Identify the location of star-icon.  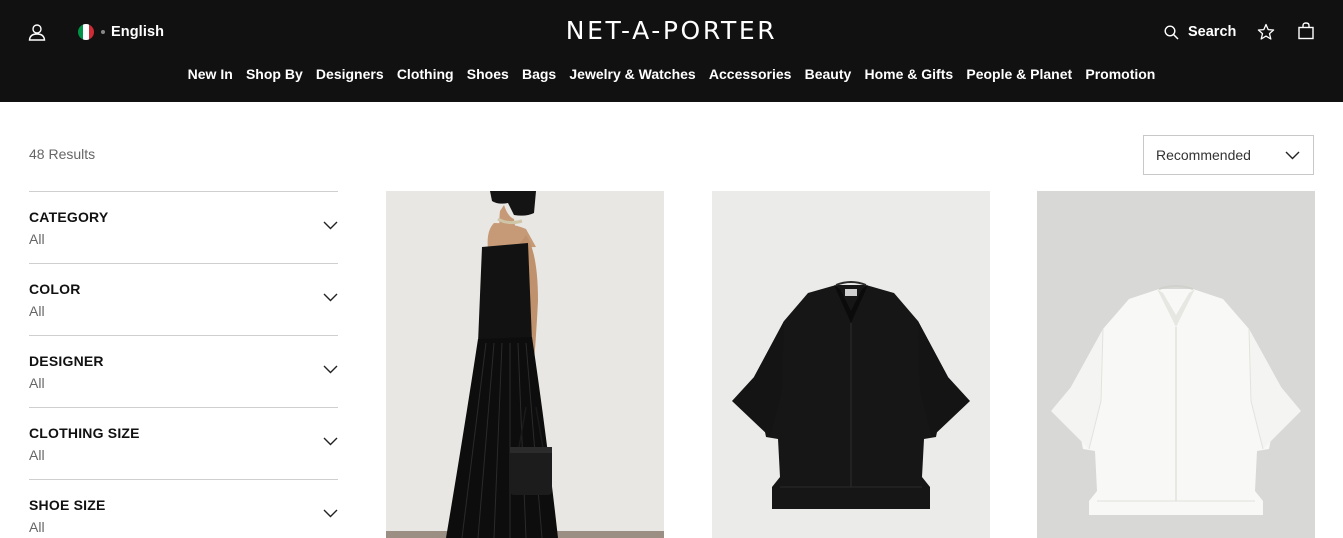
(1266, 32).